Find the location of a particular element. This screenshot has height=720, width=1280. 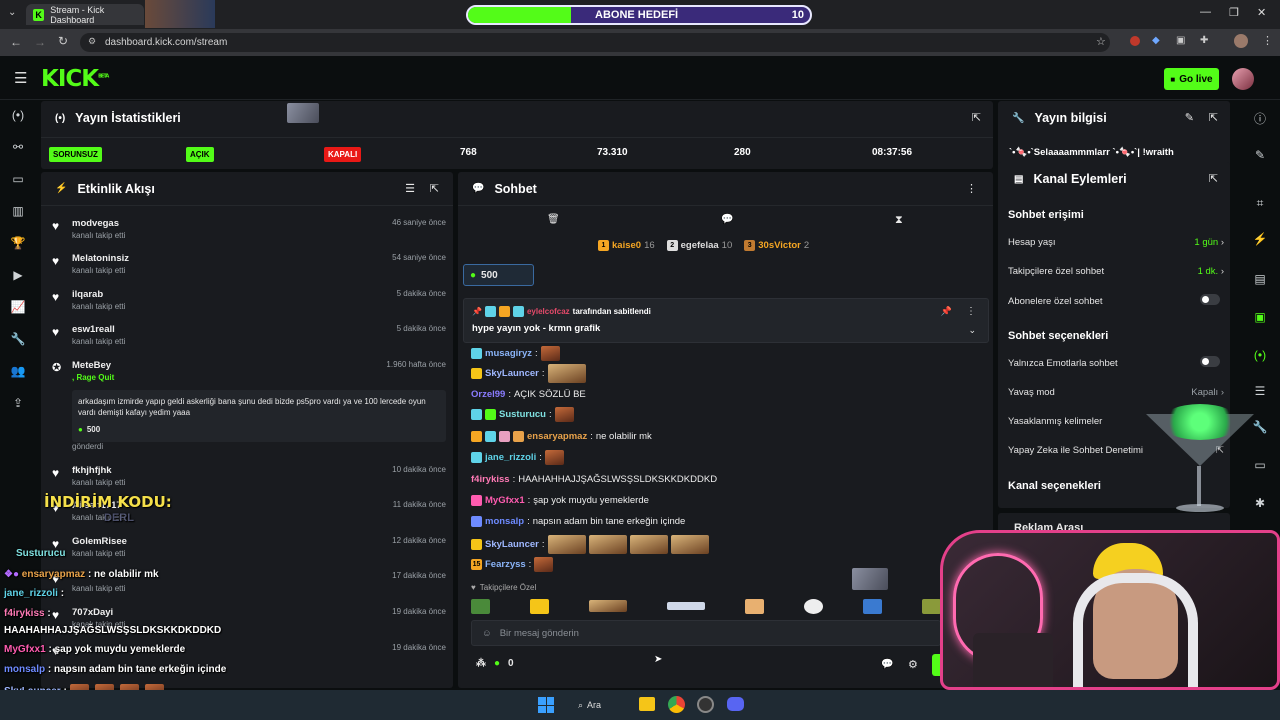

account-age-row: Hesap yaşı 1 gün › is located at coordinates (1116, 242).